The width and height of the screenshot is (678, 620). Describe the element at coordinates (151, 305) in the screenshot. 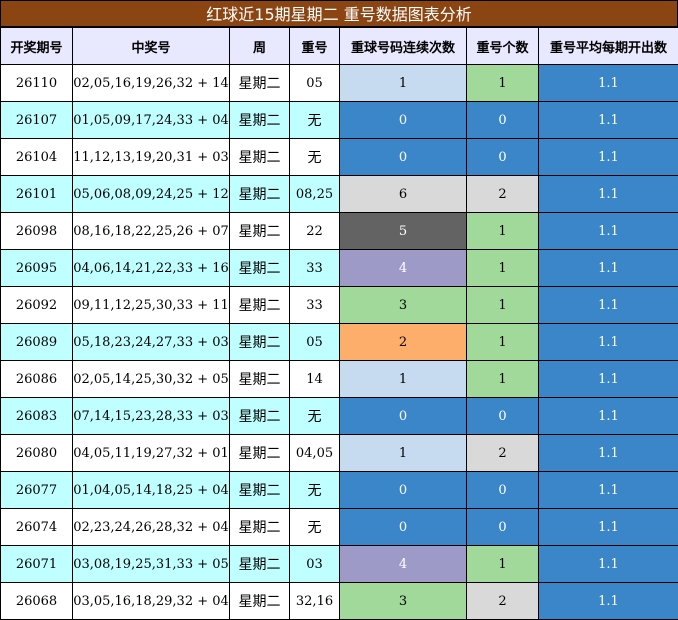

I see `cell-numbers: 09,11,12,25,30,33 + 11` at that location.